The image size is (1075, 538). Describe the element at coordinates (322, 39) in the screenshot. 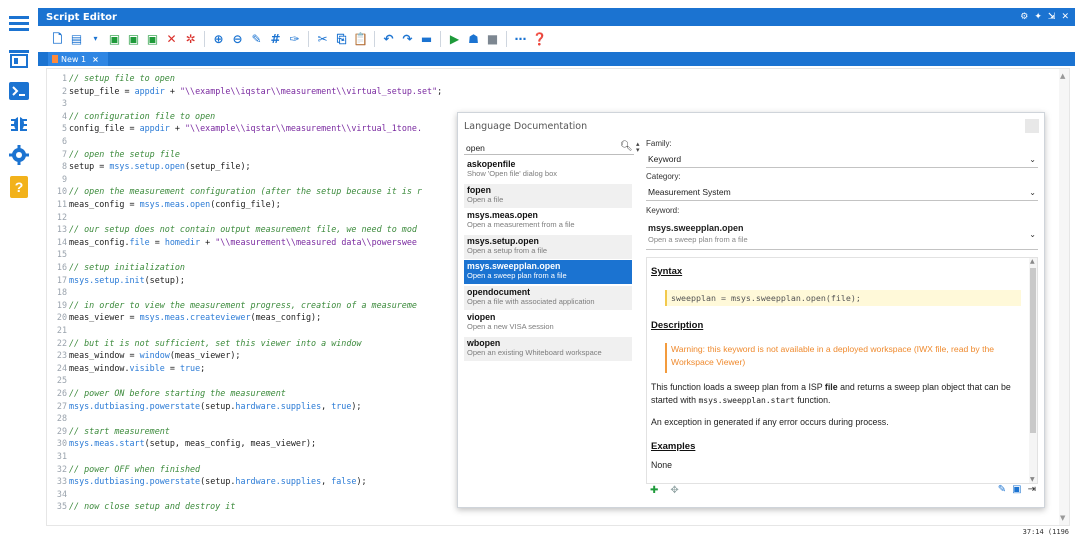

I see `cut-icon: ✂` at that location.